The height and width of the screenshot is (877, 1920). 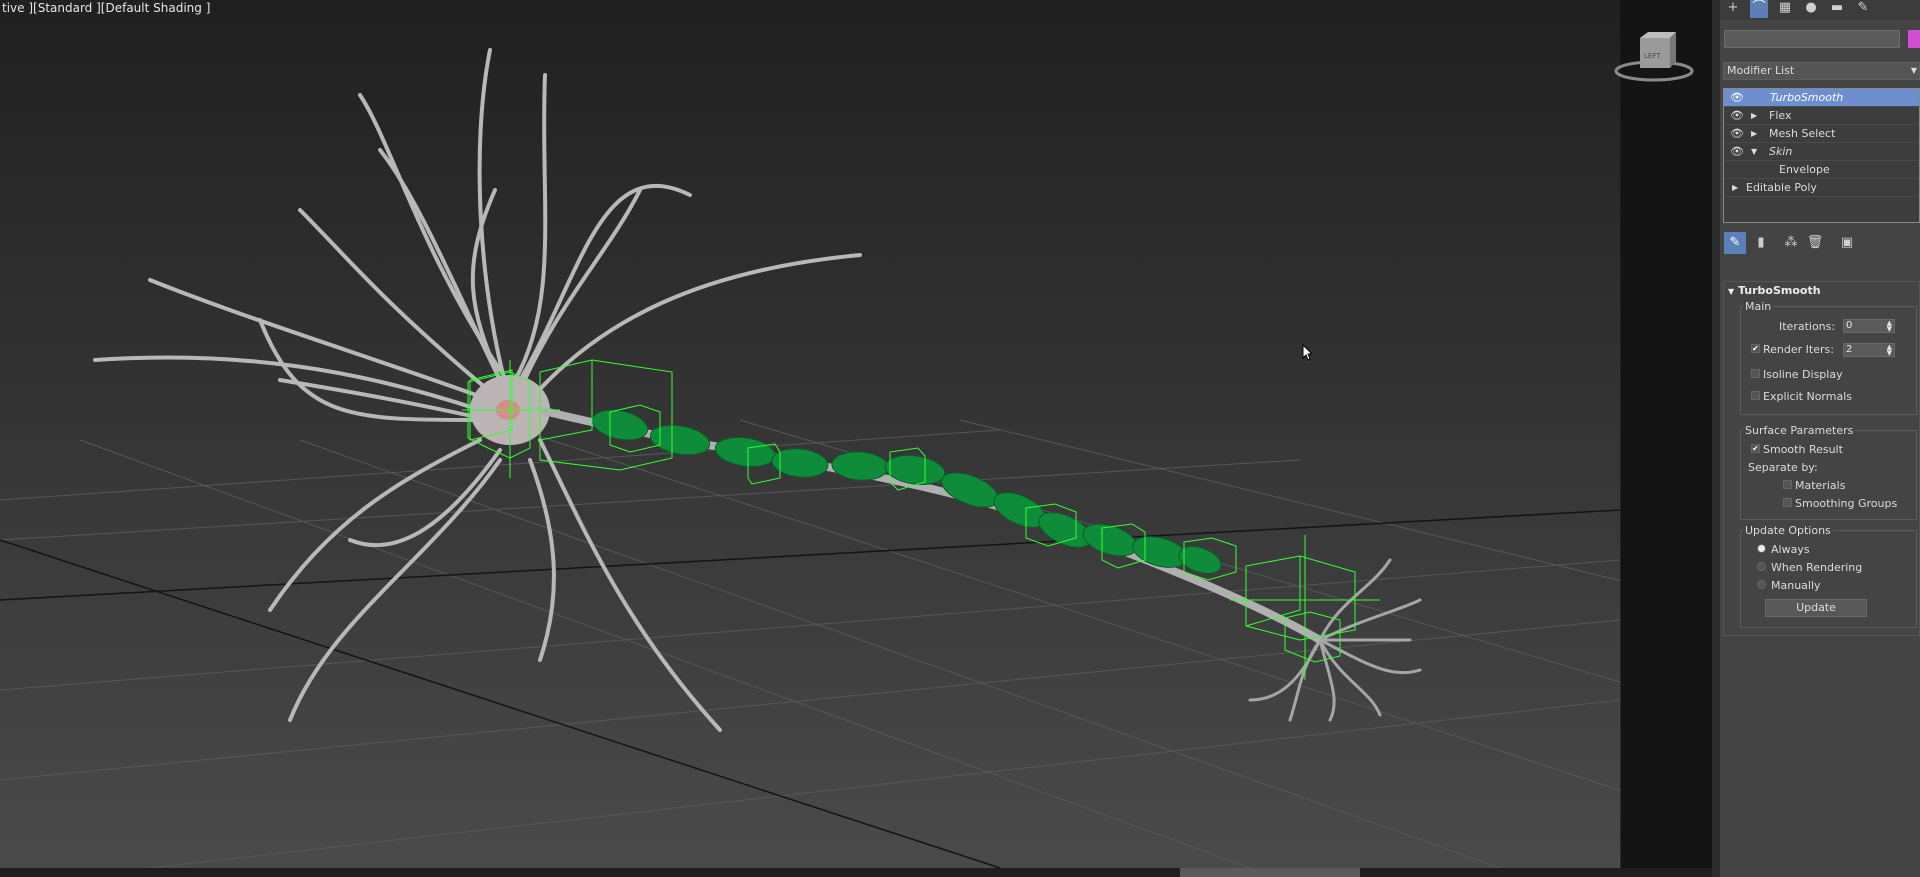 What do you see at coordinates (1837, 9) in the screenshot?
I see `display-icon: ▬` at bounding box center [1837, 9].